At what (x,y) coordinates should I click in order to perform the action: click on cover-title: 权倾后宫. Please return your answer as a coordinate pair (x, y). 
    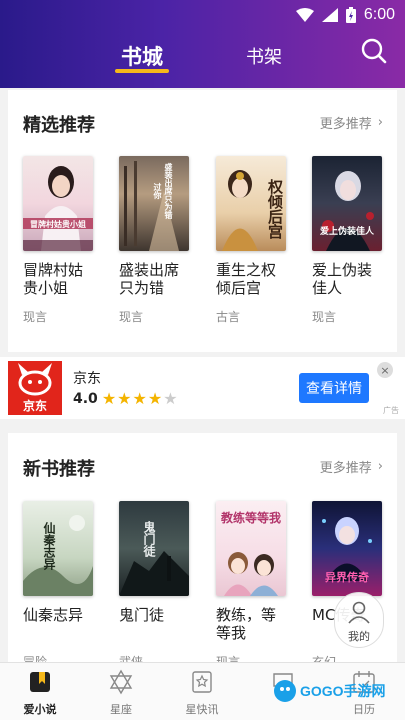
    Looking at the image, I should click on (275, 209).